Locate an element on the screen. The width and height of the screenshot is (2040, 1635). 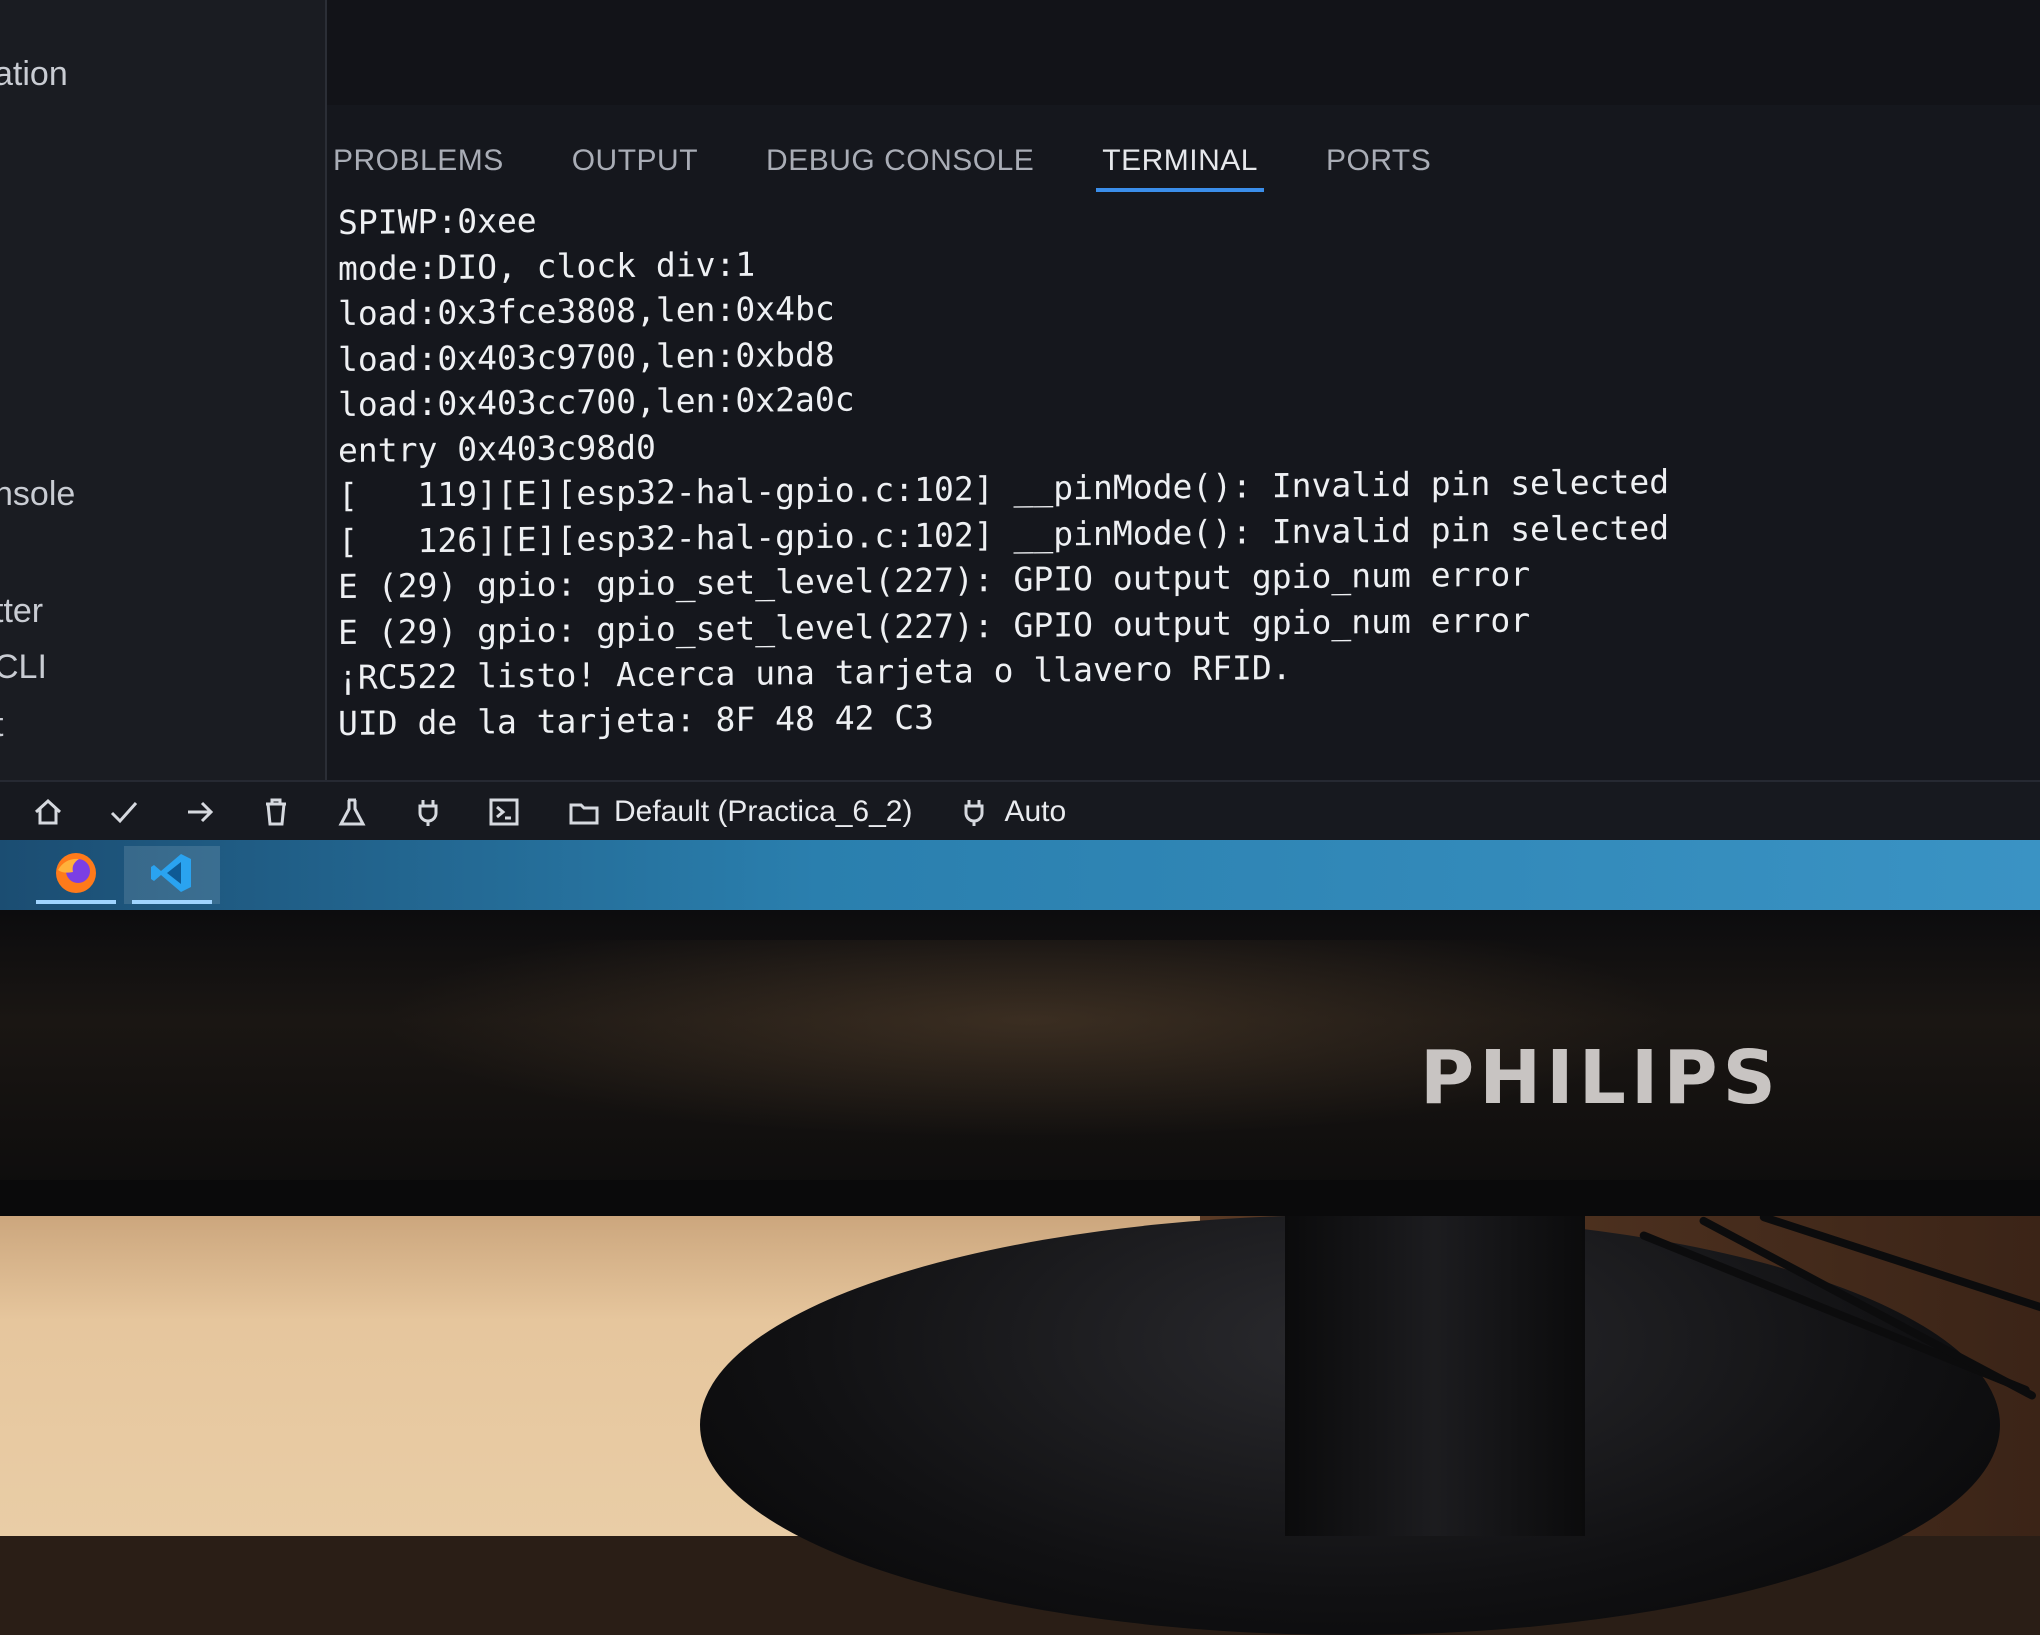
brand-logo: PHILIPS is located at coordinates (1600, 1078).